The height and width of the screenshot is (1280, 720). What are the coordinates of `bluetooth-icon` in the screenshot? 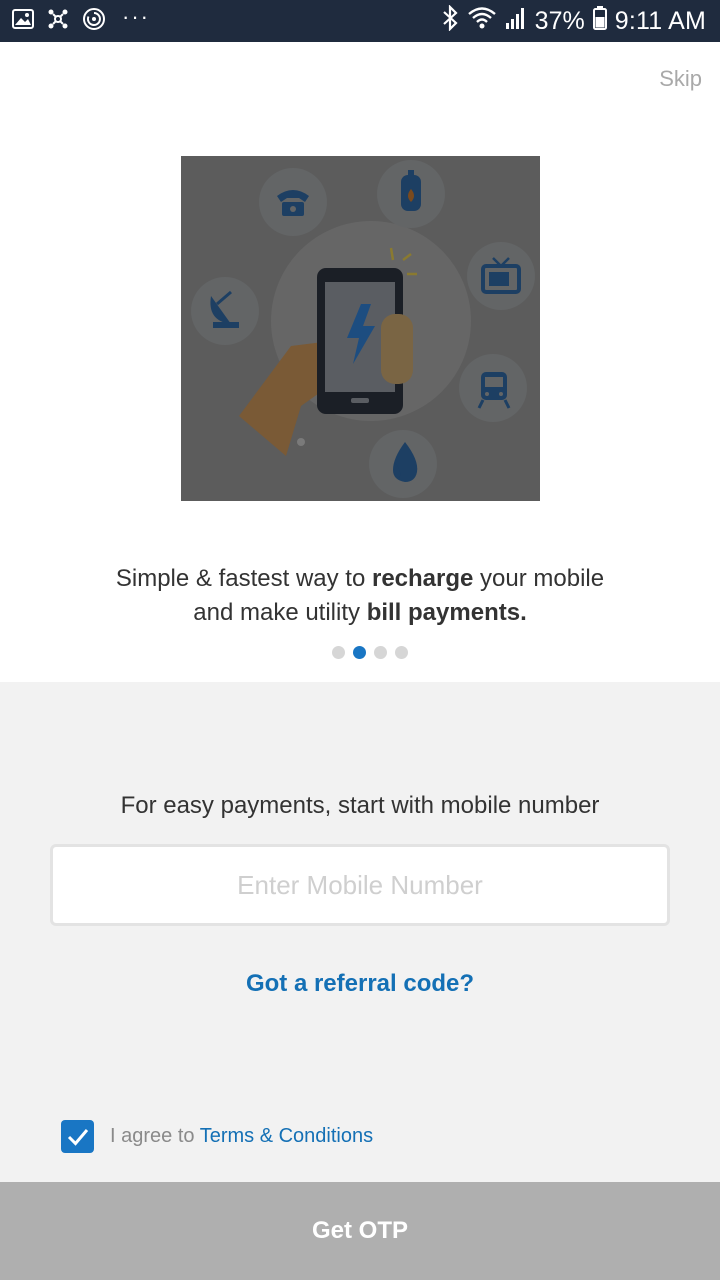 It's located at (450, 20).